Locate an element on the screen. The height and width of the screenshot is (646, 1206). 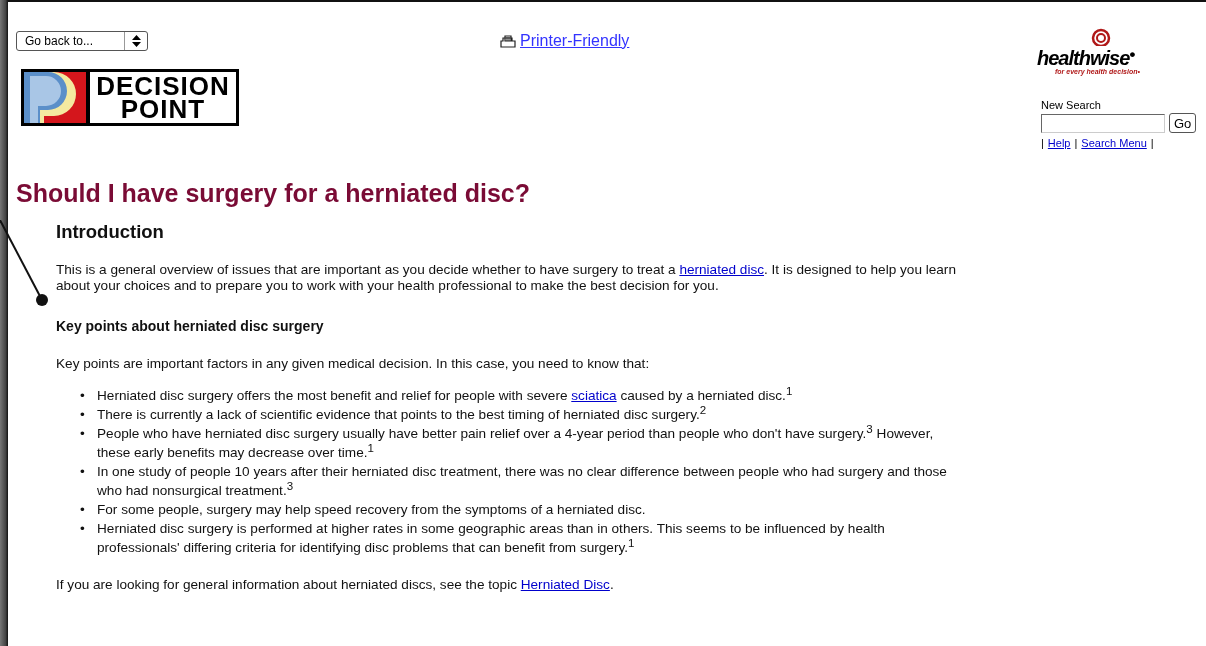
go-button: Go is located at coordinates (1183, 123).